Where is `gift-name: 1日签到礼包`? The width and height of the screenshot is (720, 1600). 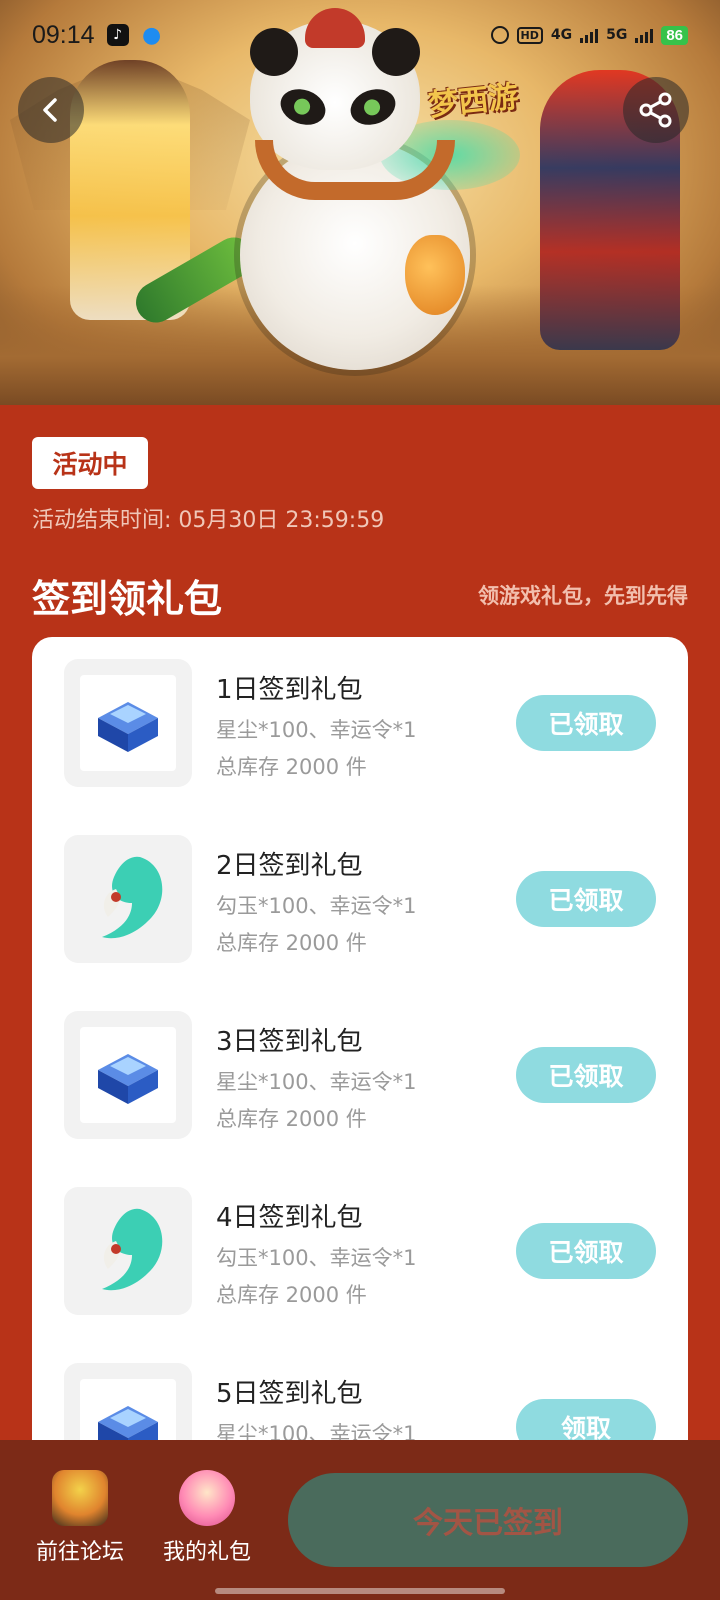 gift-name: 1日签到礼包 is located at coordinates (289, 690).